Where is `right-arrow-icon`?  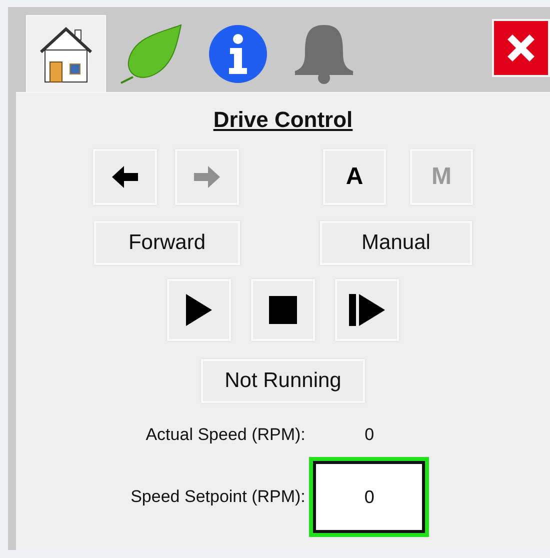
right-arrow-icon is located at coordinates (207, 177).